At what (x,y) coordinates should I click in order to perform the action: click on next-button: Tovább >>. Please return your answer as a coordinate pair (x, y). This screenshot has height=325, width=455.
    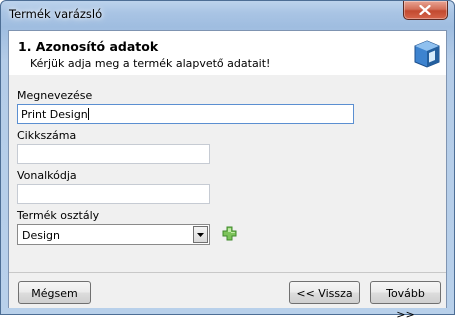
    Looking at the image, I should click on (405, 301).